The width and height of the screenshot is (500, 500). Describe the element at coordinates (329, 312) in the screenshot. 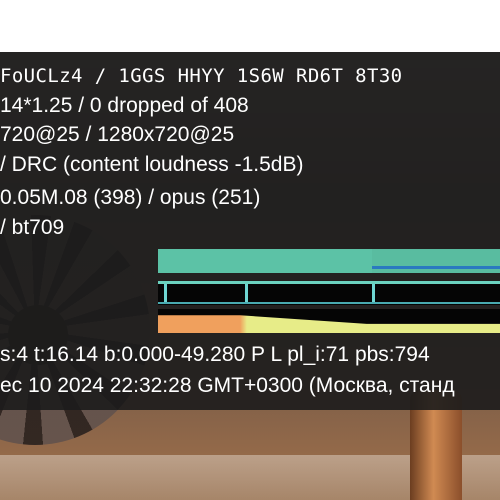

I see `quality-top-gap` at that location.